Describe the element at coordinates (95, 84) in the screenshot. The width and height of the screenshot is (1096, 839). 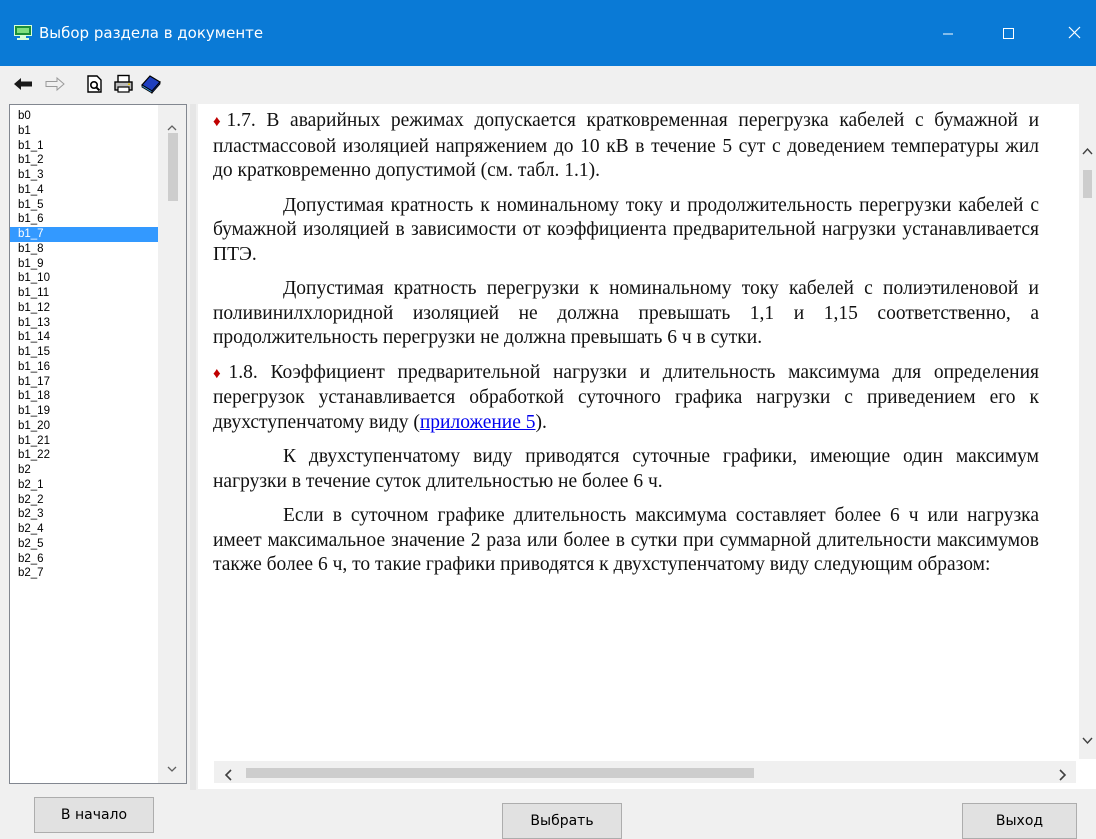
I see `preview-icon` at that location.